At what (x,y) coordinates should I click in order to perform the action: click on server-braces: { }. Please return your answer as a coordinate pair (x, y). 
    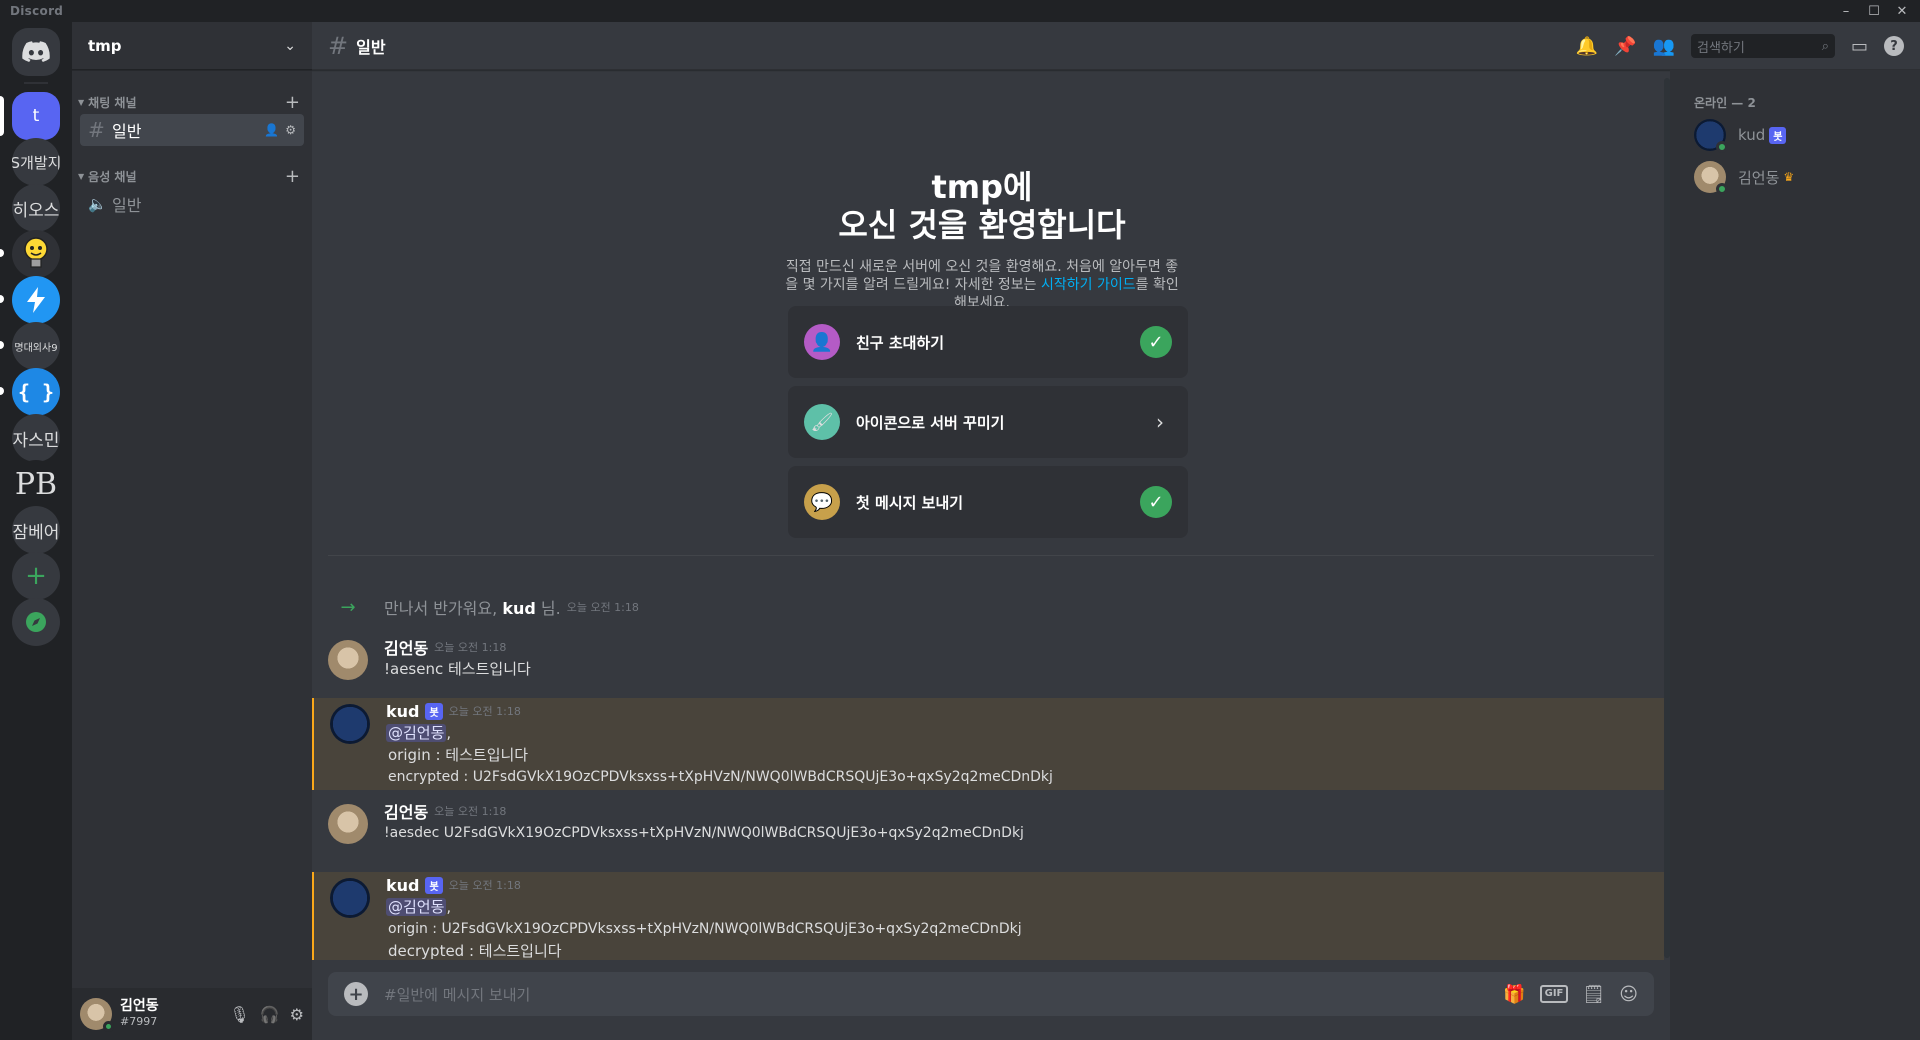
    Looking at the image, I should click on (36, 392).